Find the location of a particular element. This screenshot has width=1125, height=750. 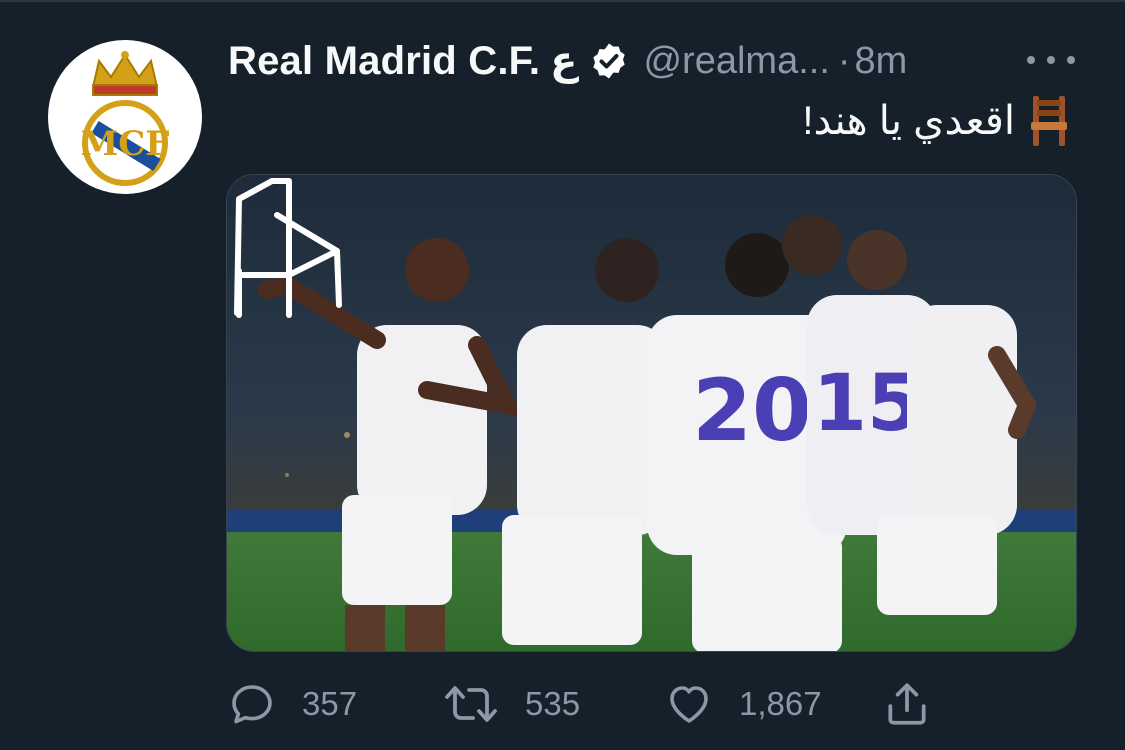

avatar: MCF is located at coordinates (125, 117).